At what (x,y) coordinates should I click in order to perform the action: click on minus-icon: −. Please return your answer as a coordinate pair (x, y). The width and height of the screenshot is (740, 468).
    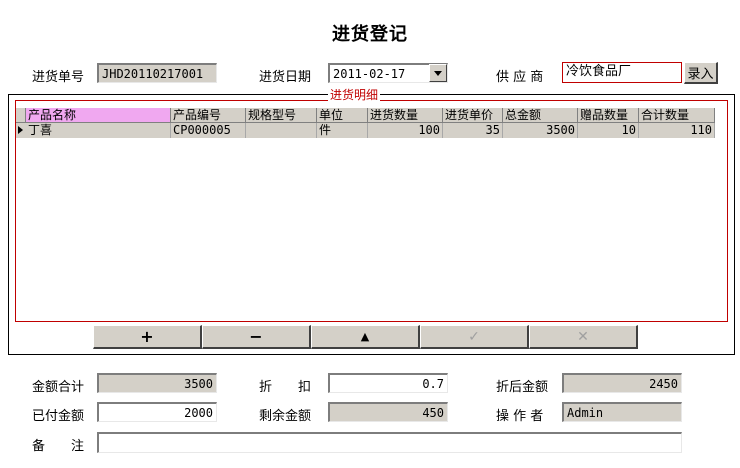
    Looking at the image, I should click on (256, 336).